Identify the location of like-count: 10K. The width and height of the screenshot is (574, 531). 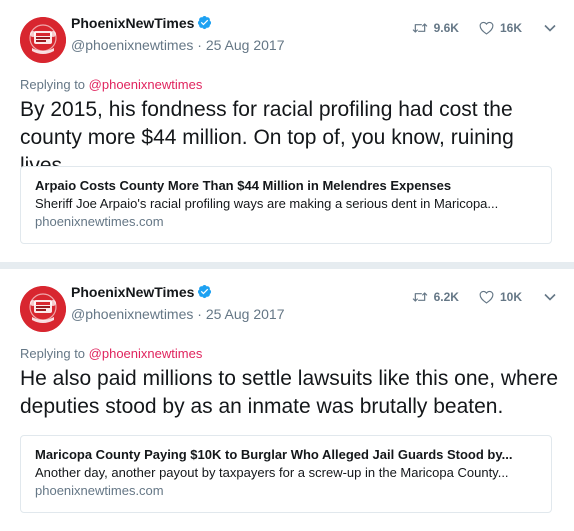
(510, 297).